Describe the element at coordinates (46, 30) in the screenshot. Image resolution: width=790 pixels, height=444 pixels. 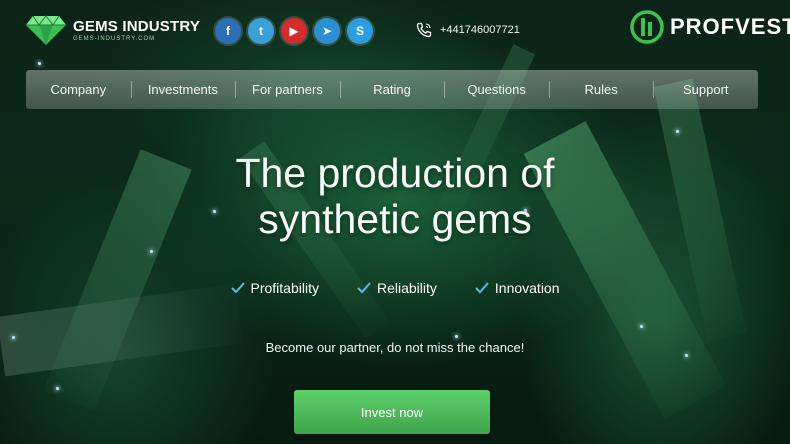
I see `gem-icon` at that location.